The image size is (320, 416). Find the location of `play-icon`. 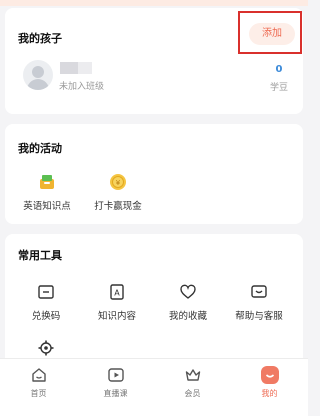

play-icon is located at coordinates (116, 375).